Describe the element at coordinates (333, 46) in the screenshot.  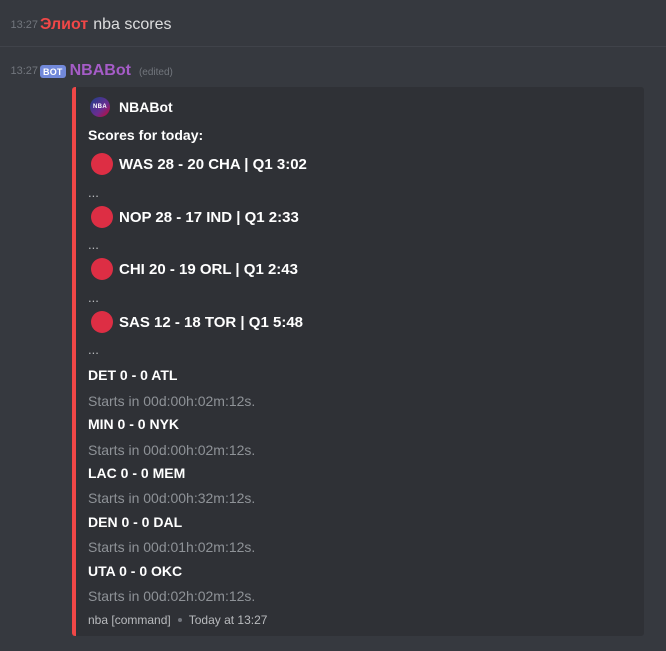
I see `message-divider` at that location.